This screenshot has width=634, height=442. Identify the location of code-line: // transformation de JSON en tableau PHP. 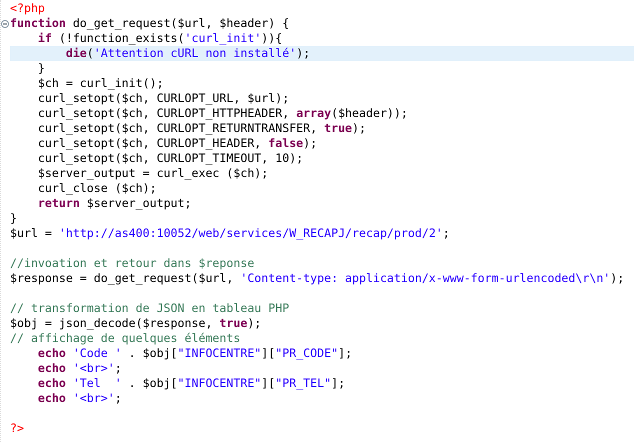
(150, 308).